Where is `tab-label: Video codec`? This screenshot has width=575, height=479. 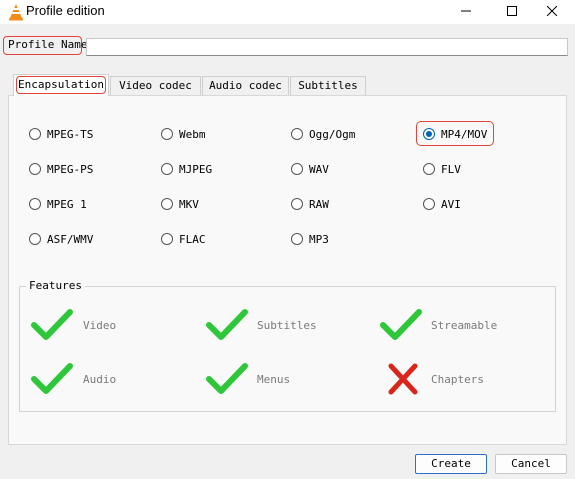 tab-label: Video codec is located at coordinates (155, 85).